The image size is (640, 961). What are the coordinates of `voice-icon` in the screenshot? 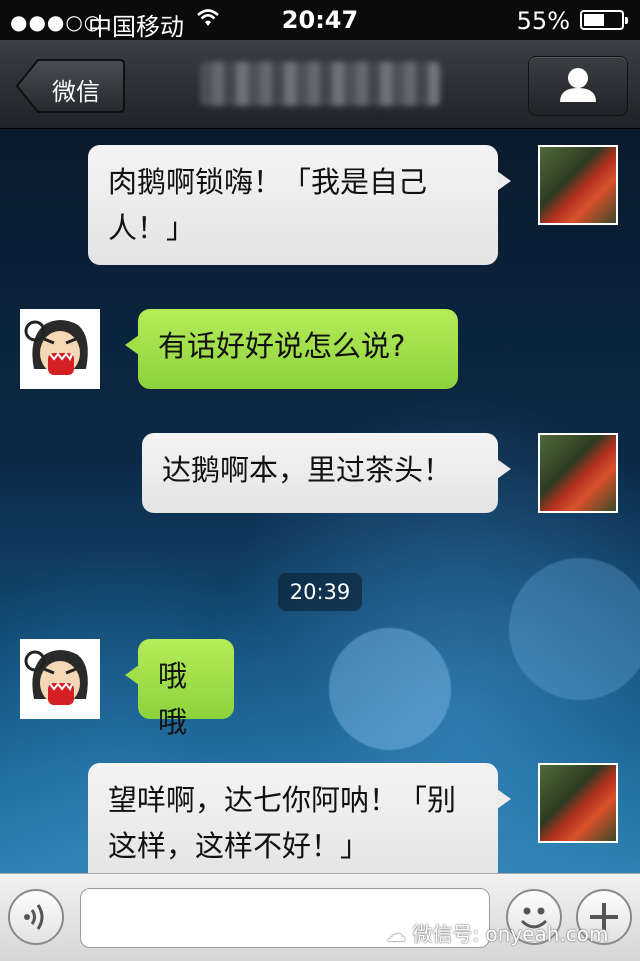 It's located at (34, 917).